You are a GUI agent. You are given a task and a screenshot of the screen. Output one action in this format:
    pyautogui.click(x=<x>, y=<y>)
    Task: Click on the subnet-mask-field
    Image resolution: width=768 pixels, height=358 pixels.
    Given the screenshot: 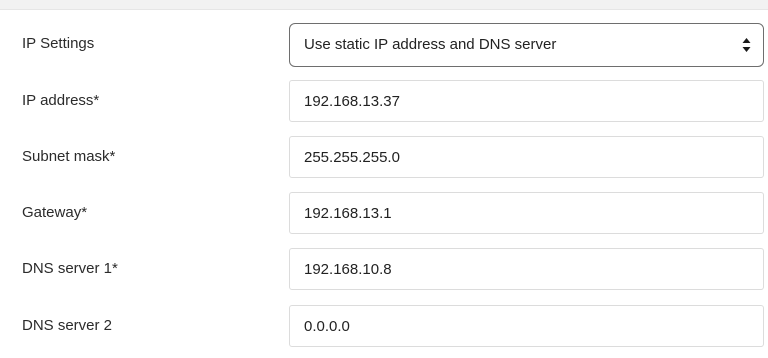 What is the action you would take?
    pyautogui.click(x=526, y=157)
    